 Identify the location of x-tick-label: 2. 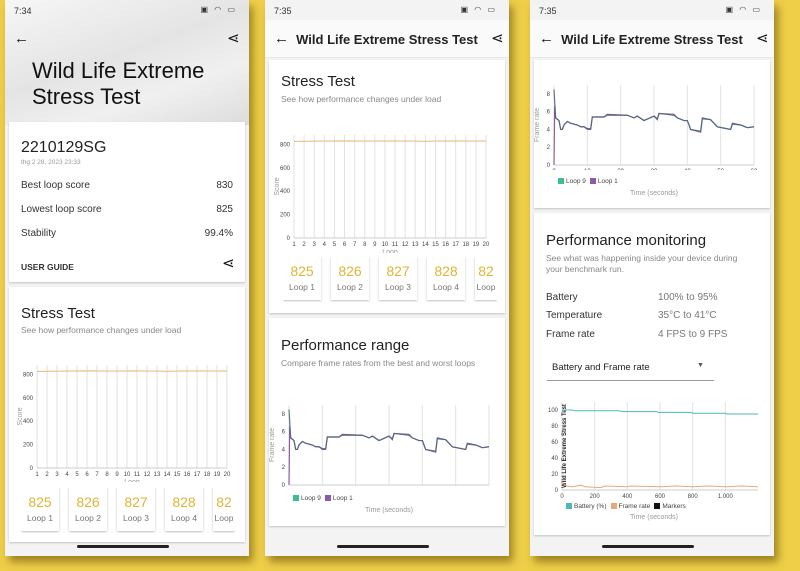
(47, 475).